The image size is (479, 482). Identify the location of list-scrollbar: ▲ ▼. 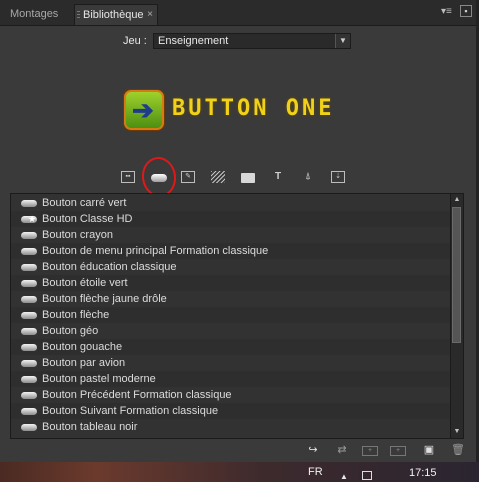
(456, 316).